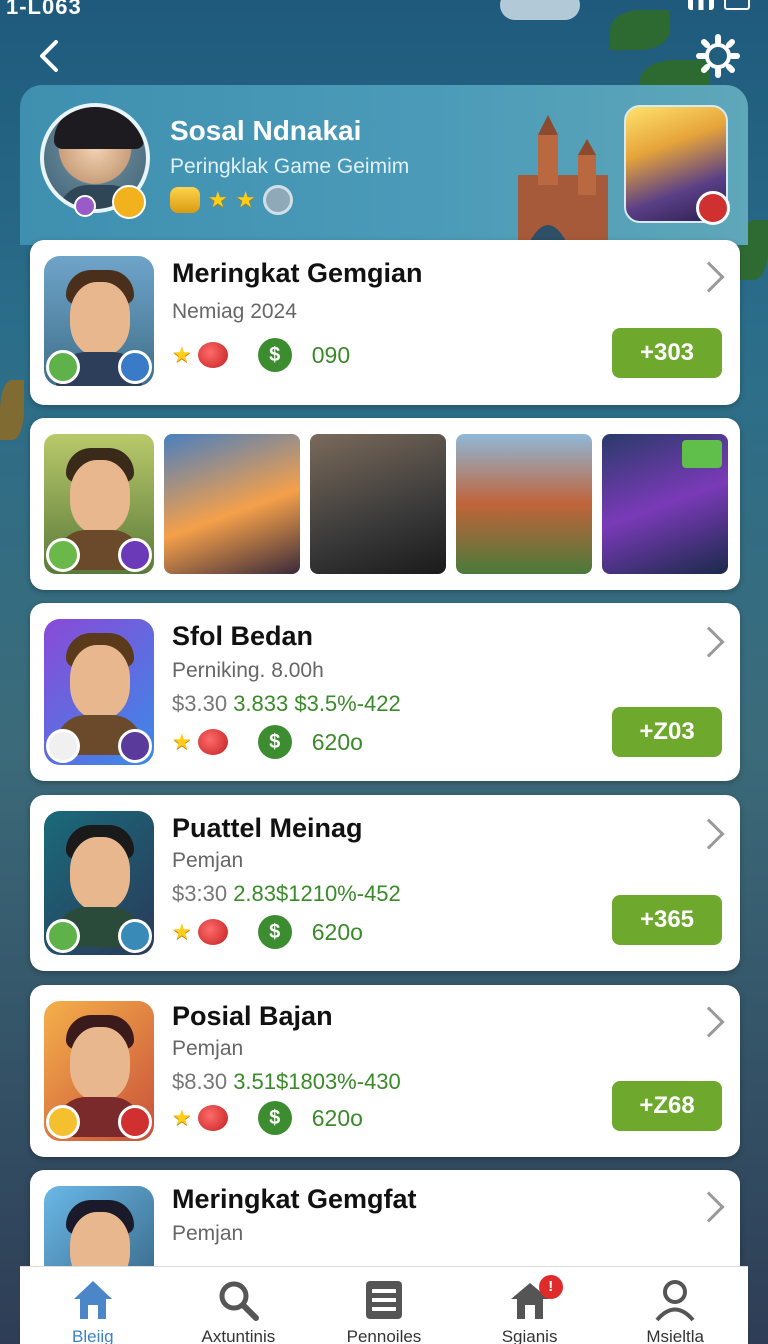 The height and width of the screenshot is (1344, 768). What do you see at coordinates (667, 920) in the screenshot?
I see `score-button: +365` at bounding box center [667, 920].